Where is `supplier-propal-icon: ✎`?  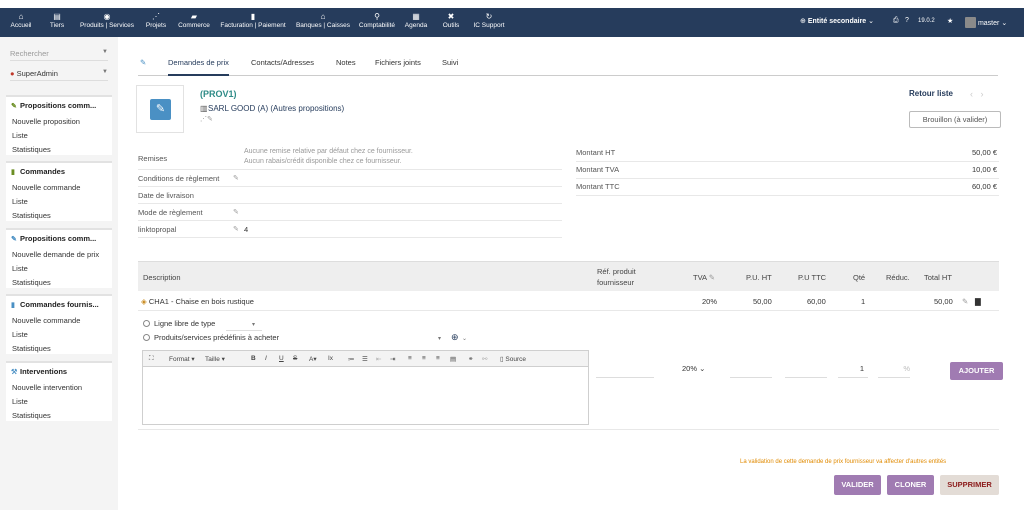
supplier-propal-icon: ✎ is located at coordinates (14, 239).